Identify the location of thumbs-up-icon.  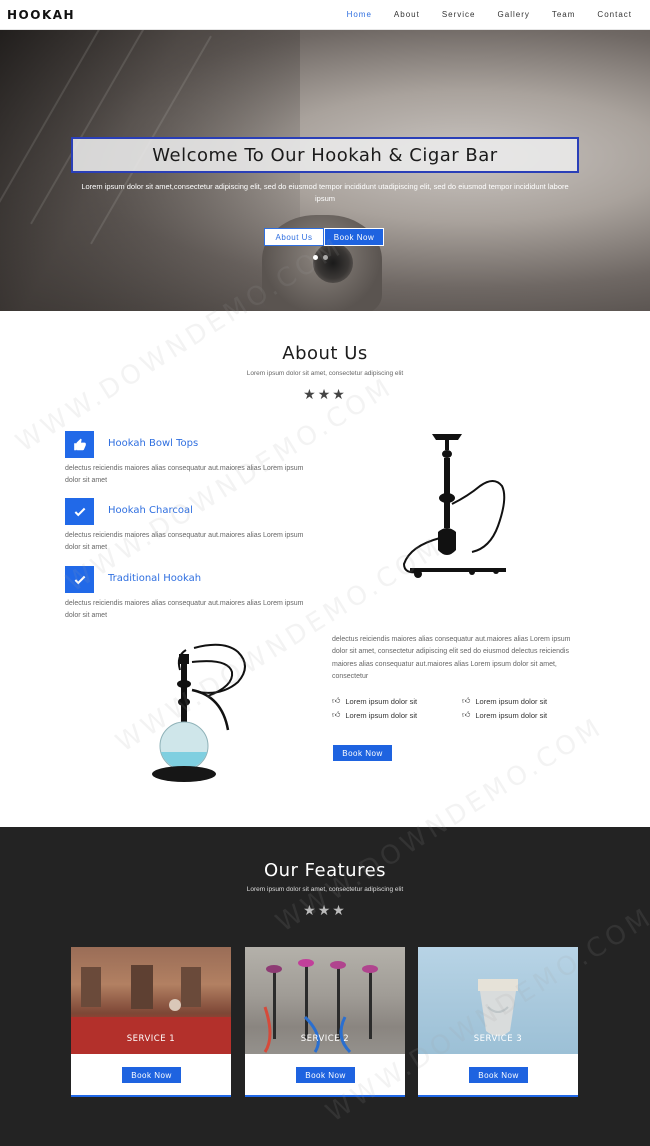
(79, 444).